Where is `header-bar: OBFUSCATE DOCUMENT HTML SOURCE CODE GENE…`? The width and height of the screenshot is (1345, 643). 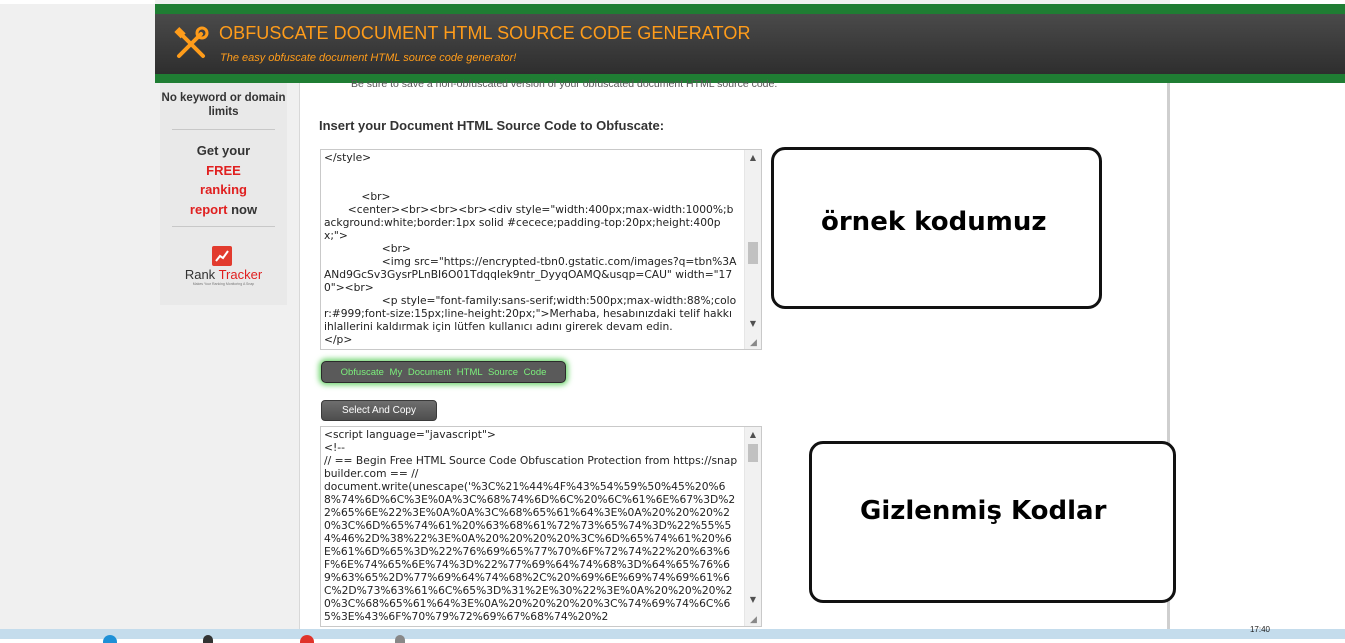
header-bar: OBFUSCATE DOCUMENT HTML SOURCE CODE GENE… is located at coordinates (750, 44).